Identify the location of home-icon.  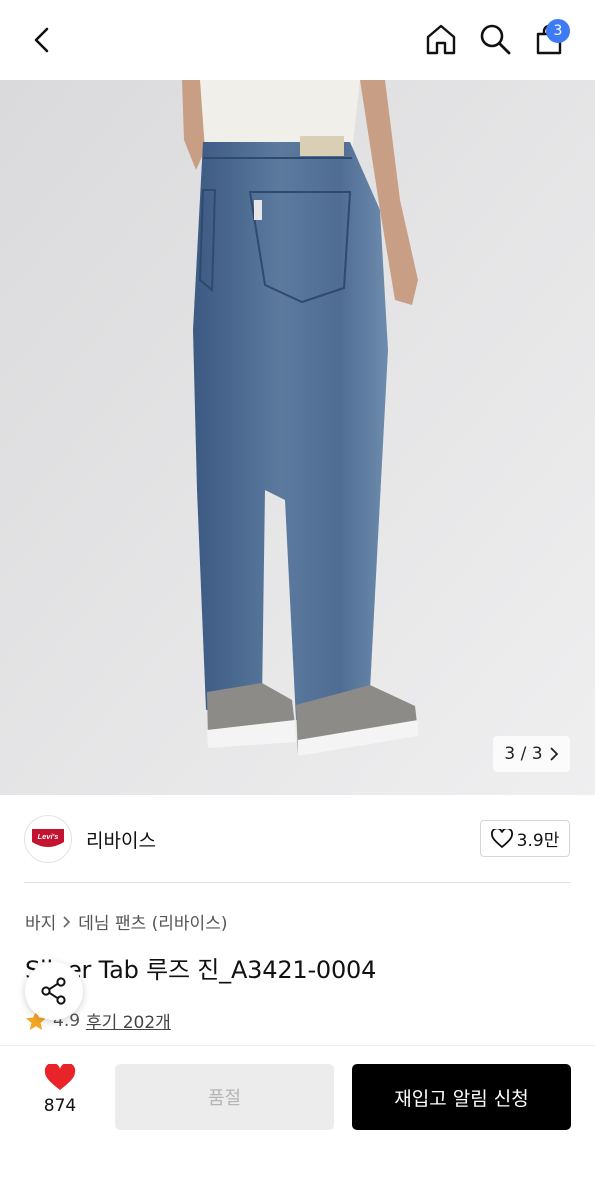
(441, 39).